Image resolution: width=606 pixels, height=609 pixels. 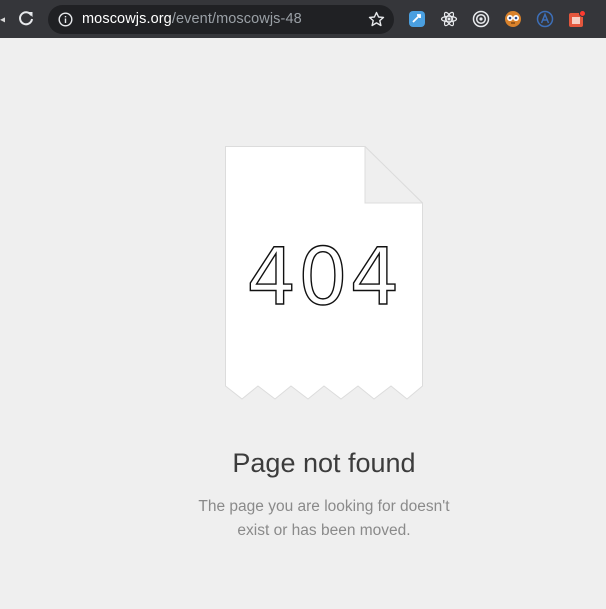 What do you see at coordinates (481, 19) in the screenshot?
I see `target-icon` at bounding box center [481, 19].